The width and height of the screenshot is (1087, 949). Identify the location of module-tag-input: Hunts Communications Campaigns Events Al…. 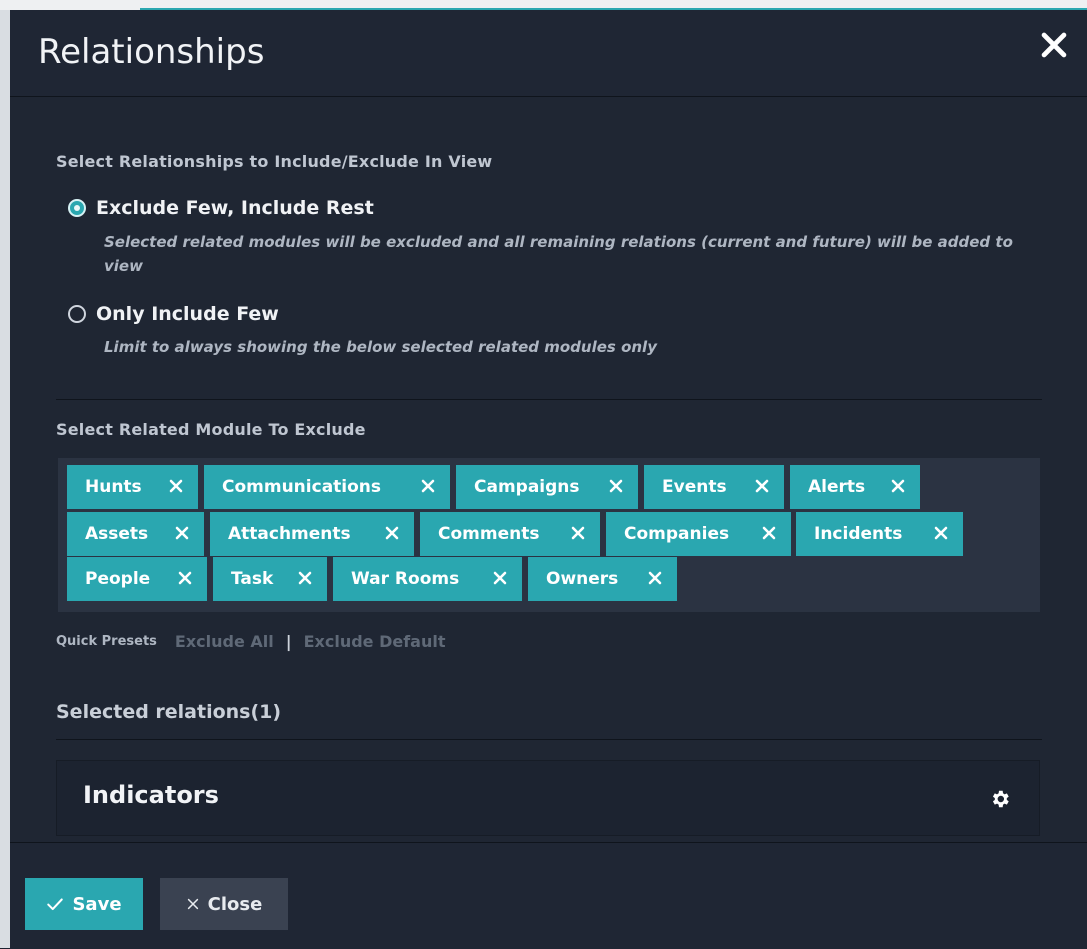
(549, 535).